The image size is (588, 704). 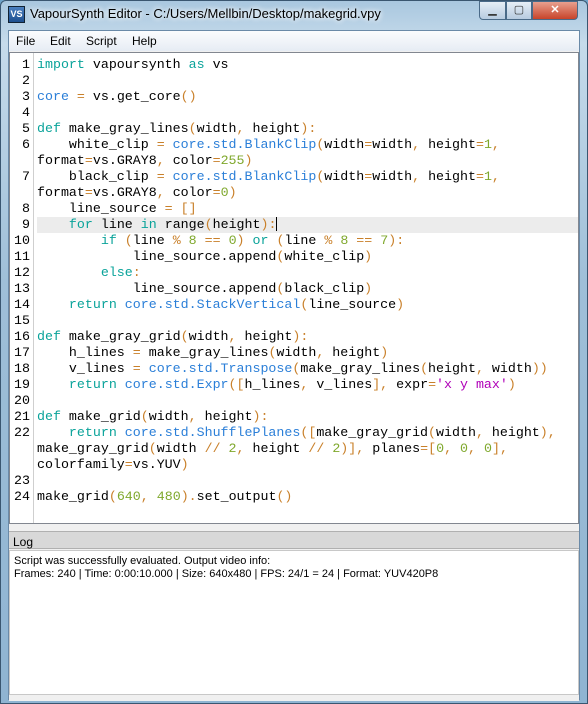 What do you see at coordinates (188, 496) in the screenshot?
I see `code-token: ).` at bounding box center [188, 496].